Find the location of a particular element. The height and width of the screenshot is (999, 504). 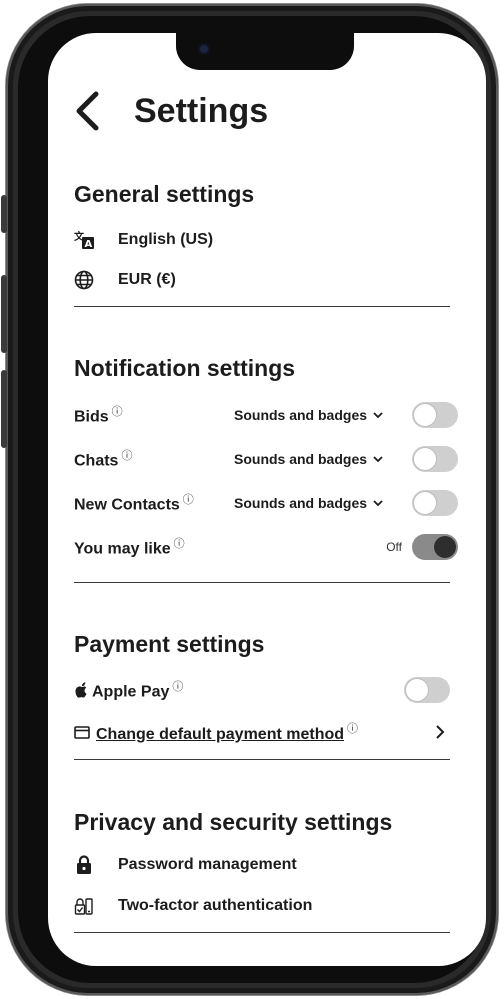

currency-row: EUR (€) is located at coordinates (262, 280).